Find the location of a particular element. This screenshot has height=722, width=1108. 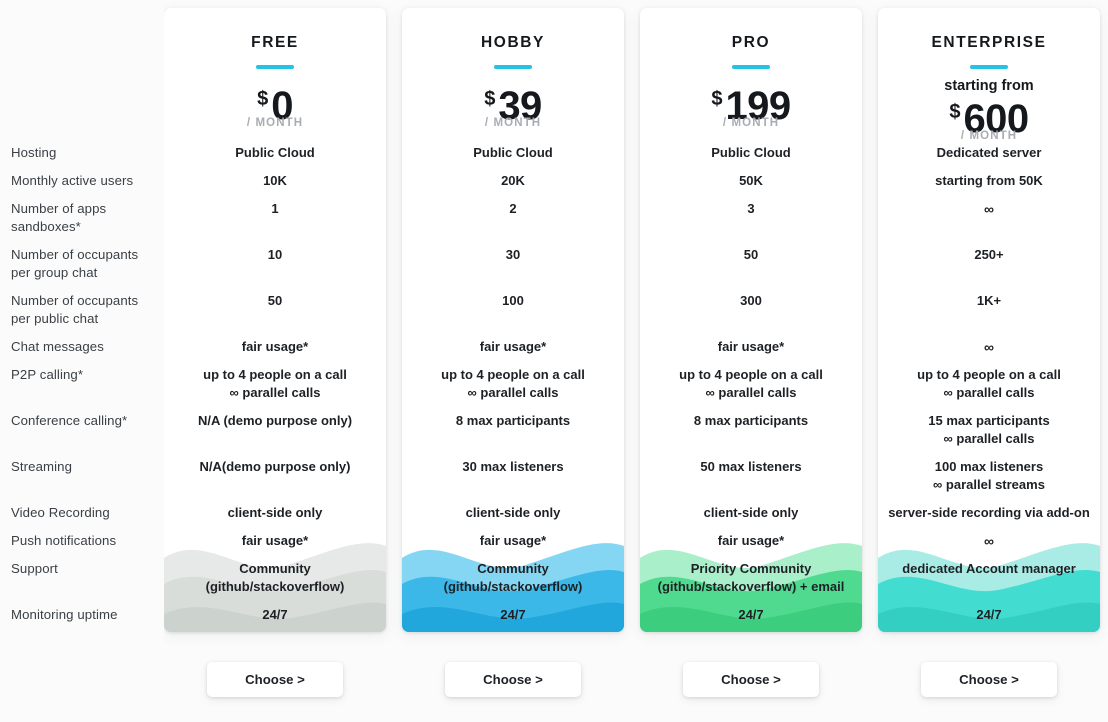

feature-label: Monthly active users is located at coordinates (72, 180).